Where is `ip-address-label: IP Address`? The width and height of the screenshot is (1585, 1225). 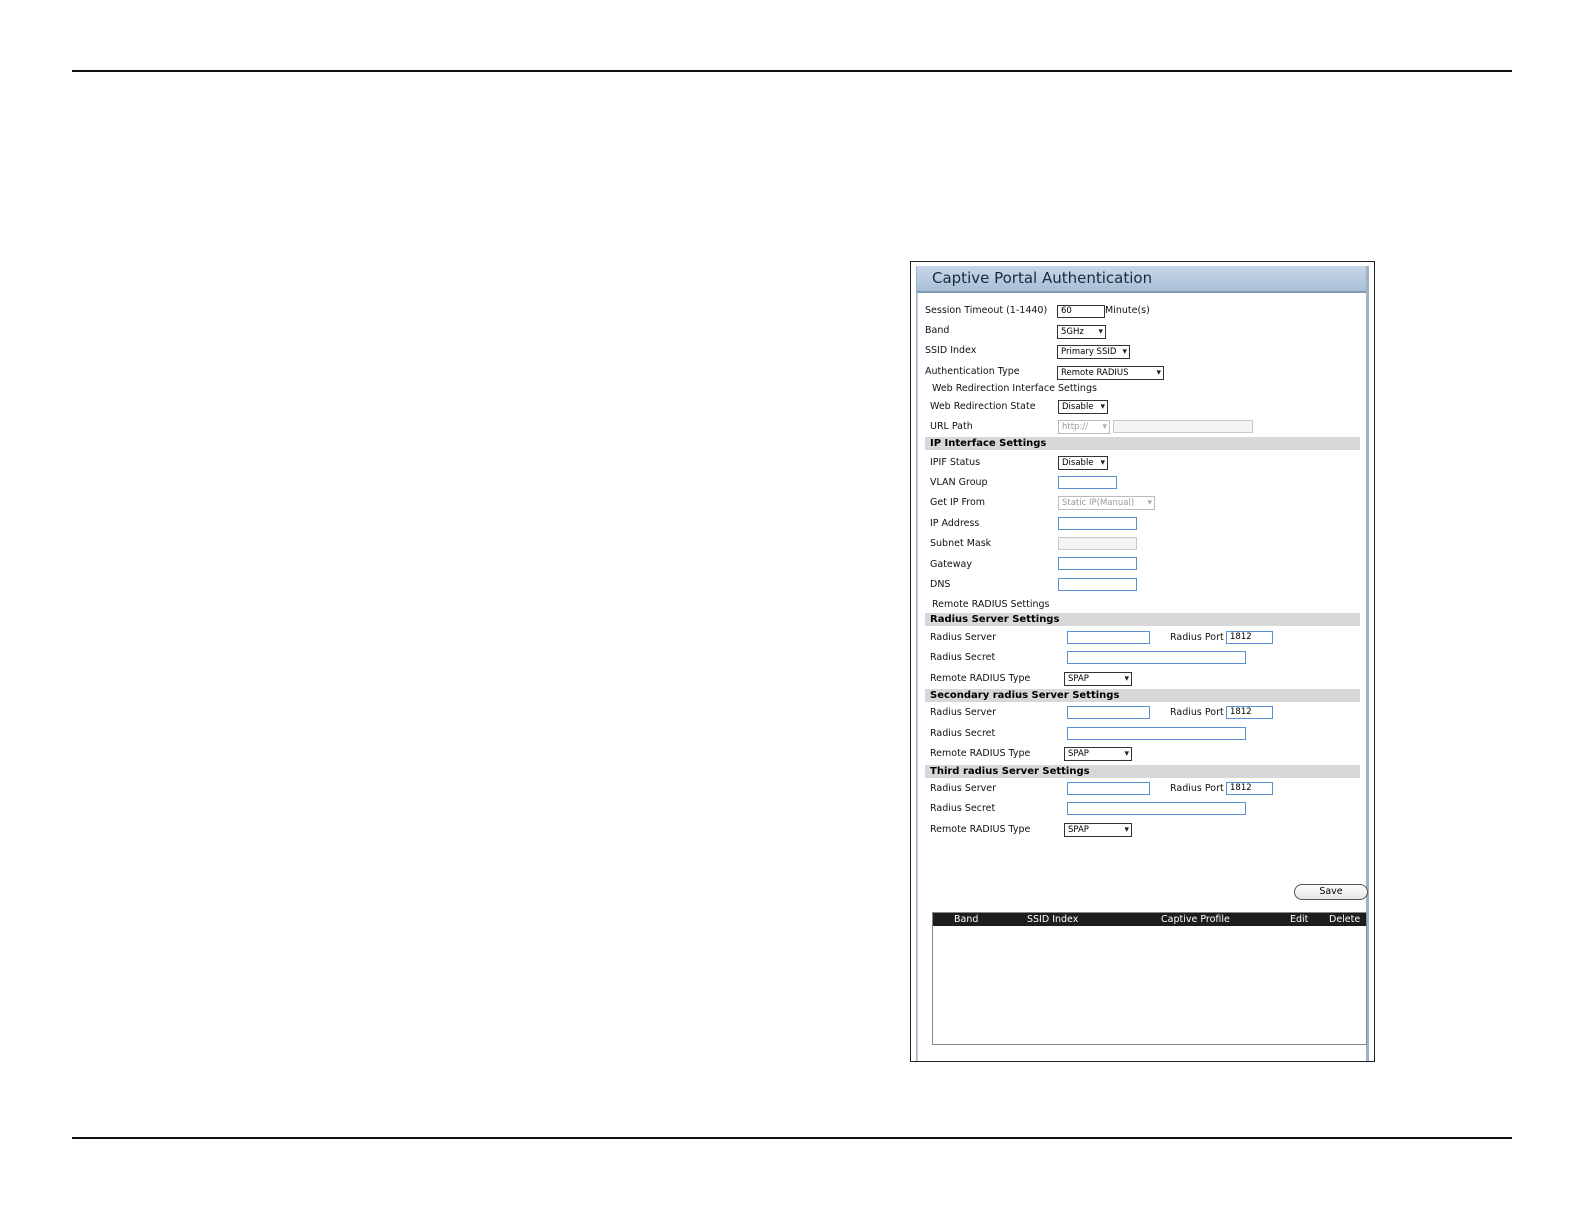 ip-address-label: IP Address is located at coordinates (955, 523).